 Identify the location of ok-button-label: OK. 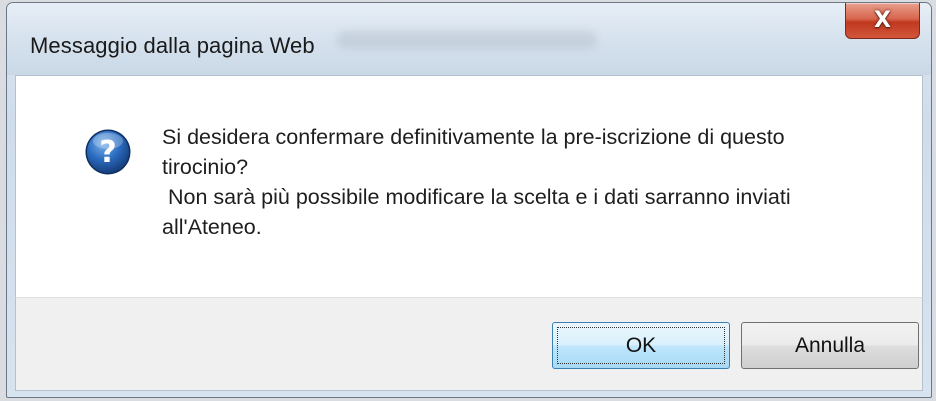
(641, 345).